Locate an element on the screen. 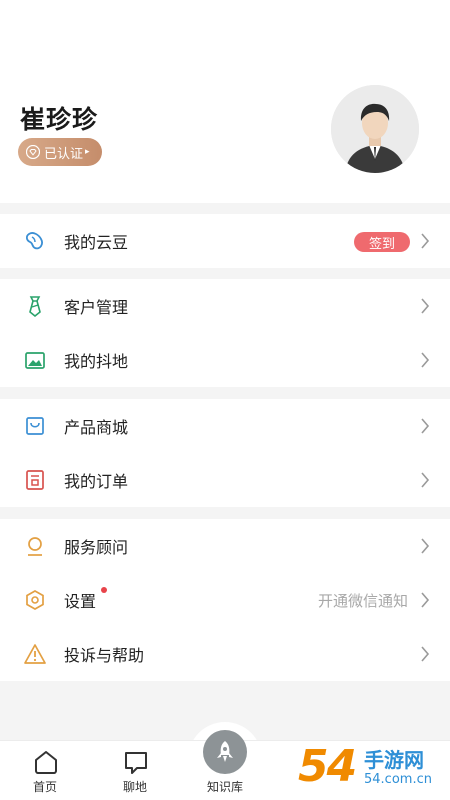 The width and height of the screenshot is (450, 800). group-shop: 产品商城 我的订单 is located at coordinates (225, 453).